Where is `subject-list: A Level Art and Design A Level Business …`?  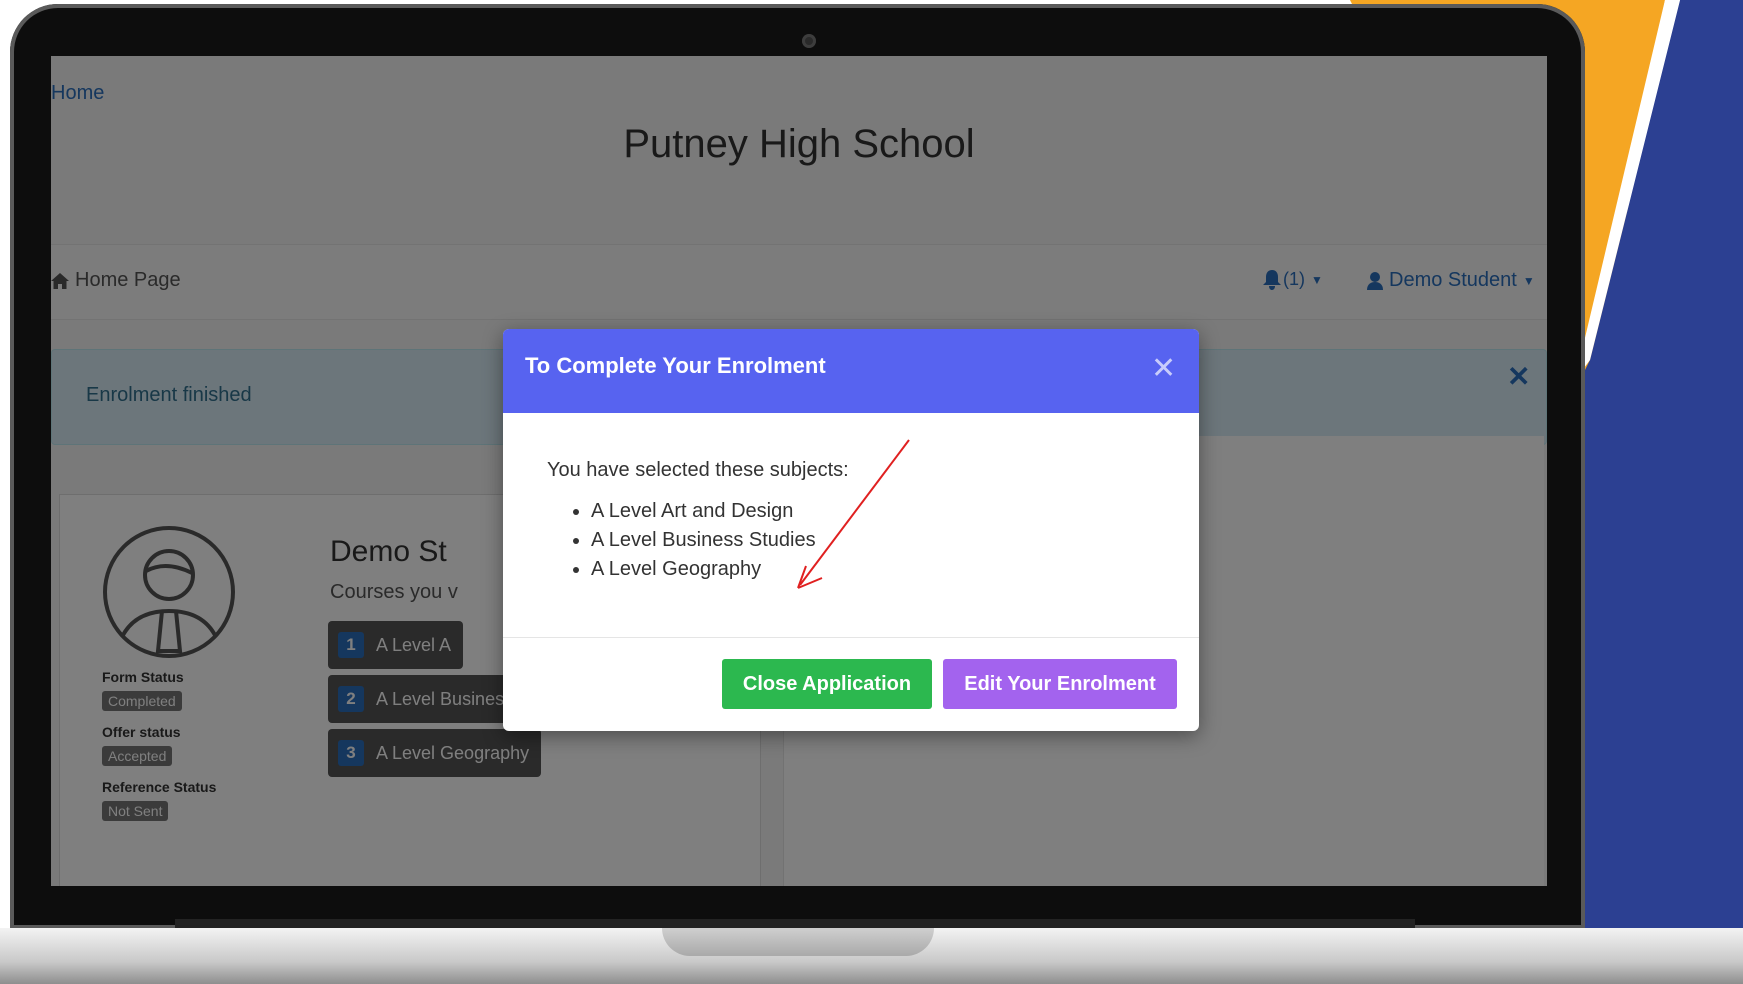 subject-list: A Level Art and Design A Level Business … is located at coordinates (679, 540).